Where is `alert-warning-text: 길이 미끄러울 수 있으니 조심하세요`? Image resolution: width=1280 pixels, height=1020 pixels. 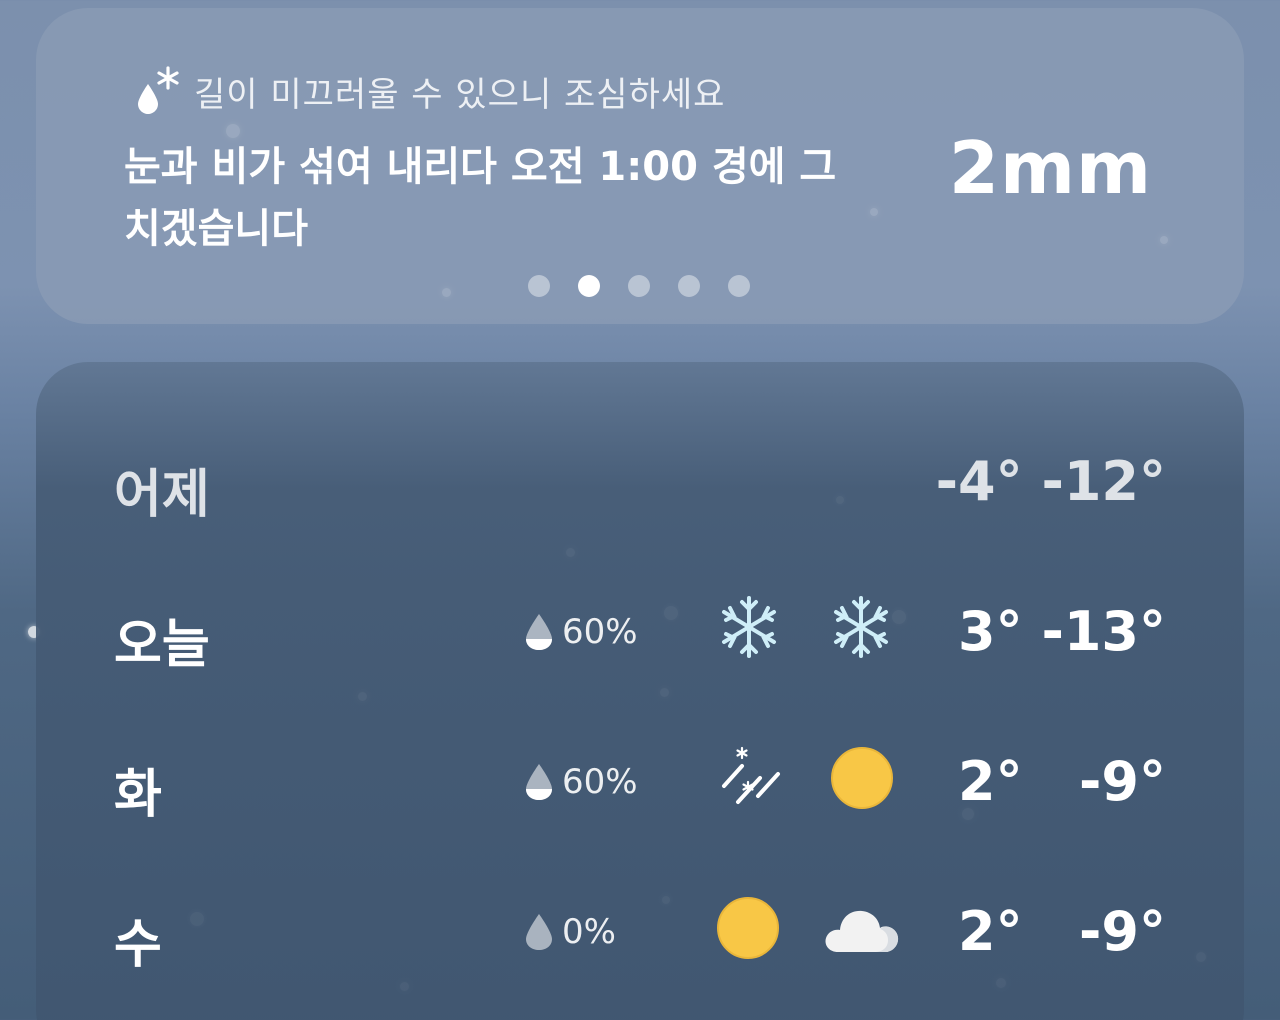 alert-warning-text: 길이 미끄러울 수 있으니 조심하세요 is located at coordinates (460, 94).